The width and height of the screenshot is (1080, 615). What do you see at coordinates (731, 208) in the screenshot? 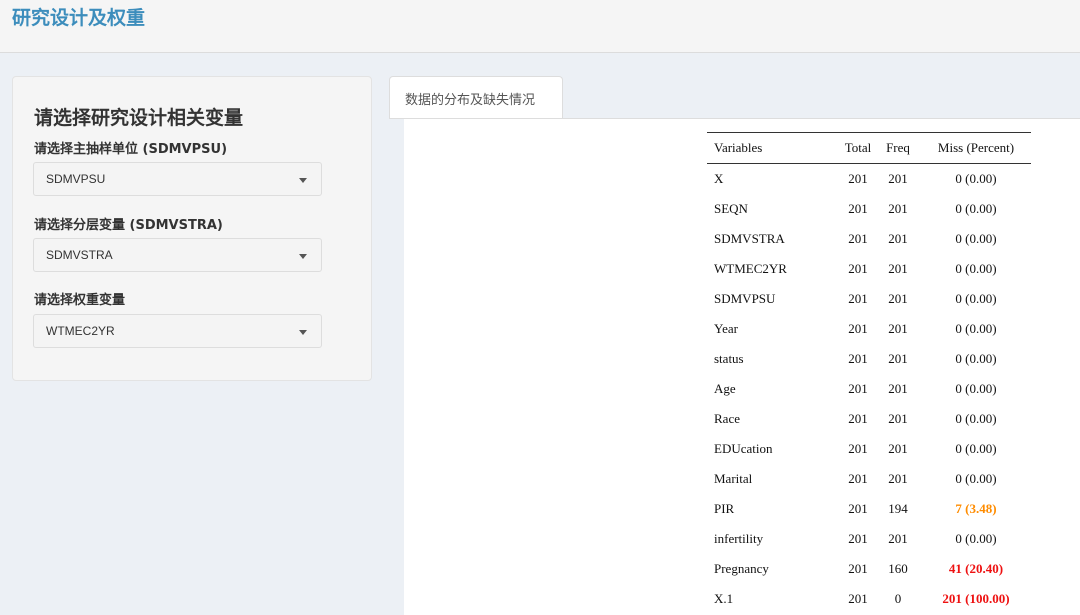
I see `cell-variable: SEQN` at bounding box center [731, 208].